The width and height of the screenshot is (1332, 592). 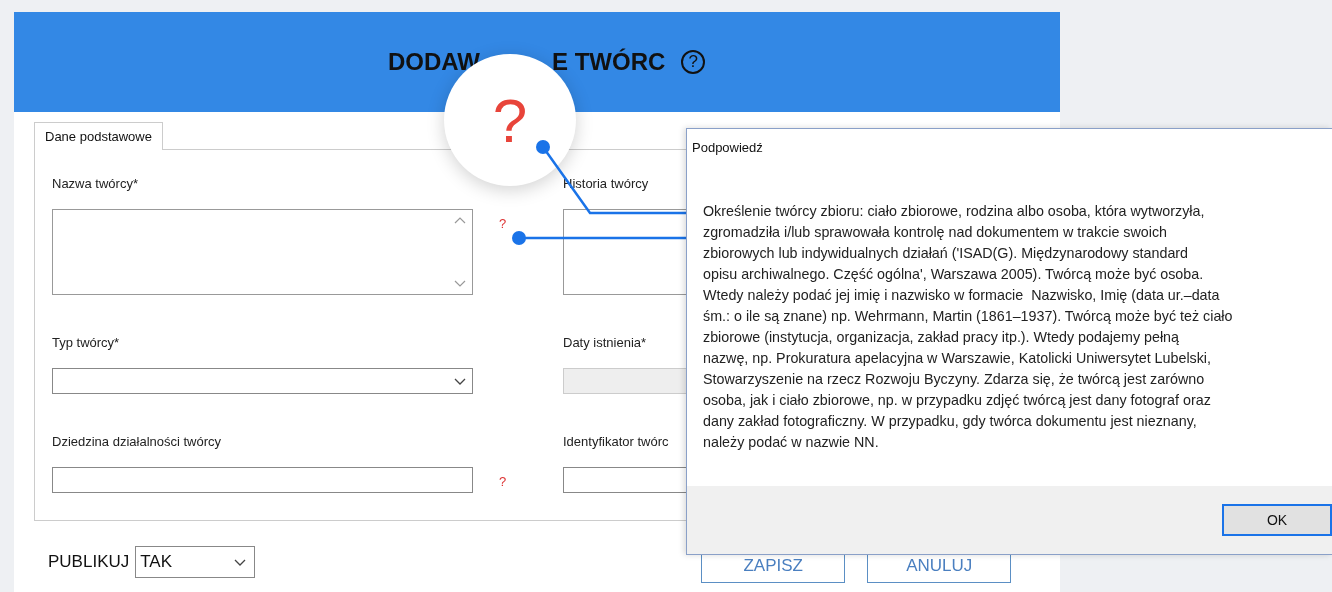 What do you see at coordinates (262, 381) in the screenshot?
I see `dropdown-field` at bounding box center [262, 381].